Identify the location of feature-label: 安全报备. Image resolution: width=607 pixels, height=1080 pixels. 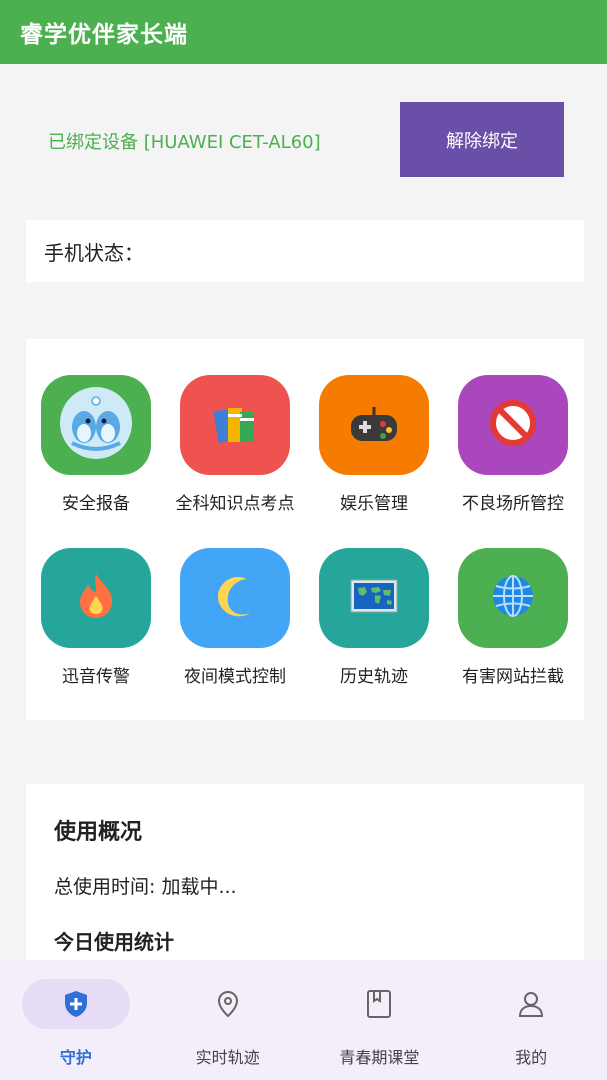
(96, 504).